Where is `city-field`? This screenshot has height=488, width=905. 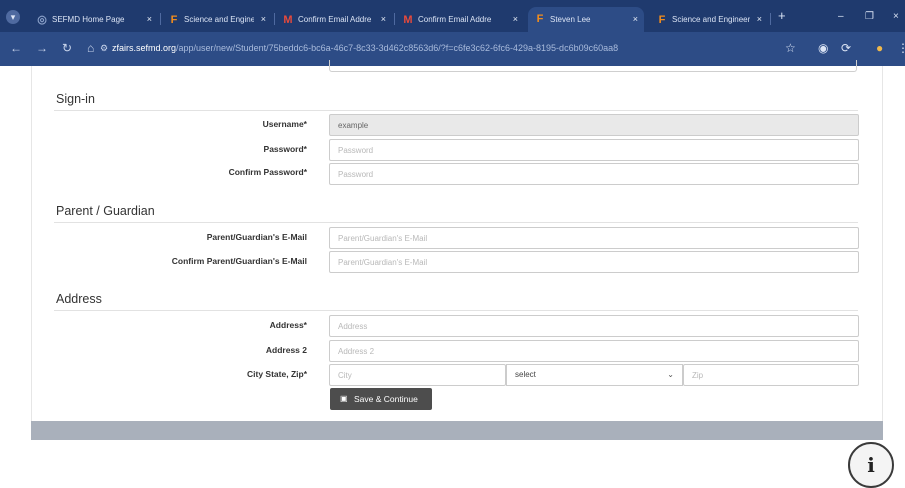
city-field is located at coordinates (417, 375).